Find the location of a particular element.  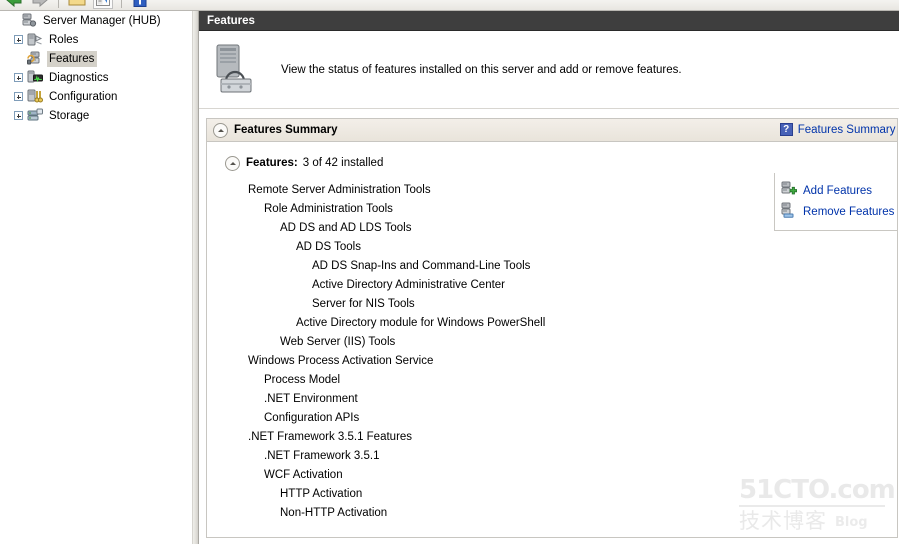

add-features-label: Add Features is located at coordinates (838, 190).